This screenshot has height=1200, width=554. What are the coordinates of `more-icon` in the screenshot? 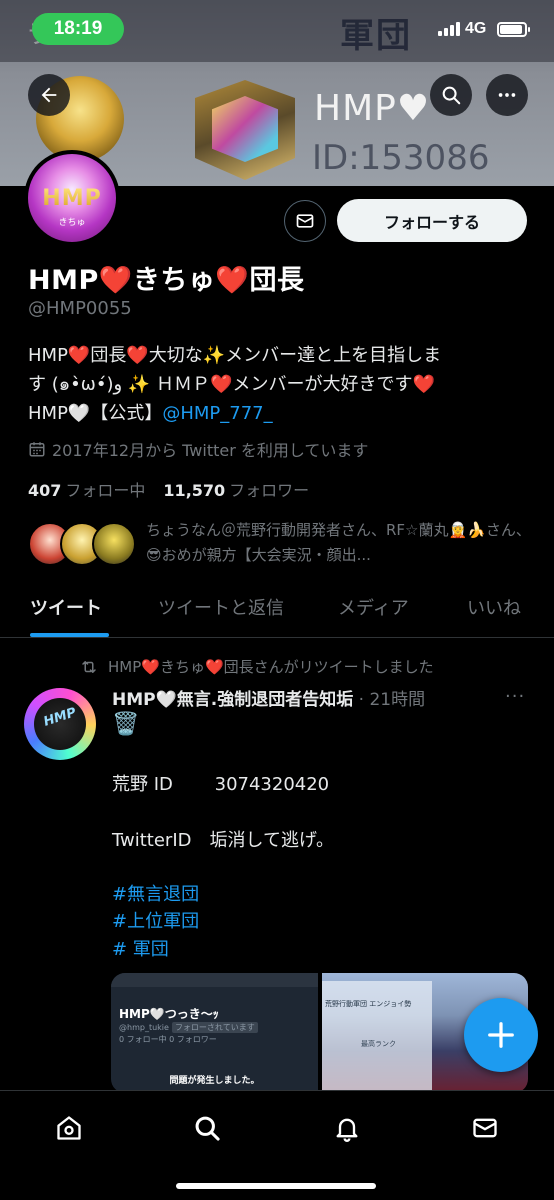 It's located at (507, 95).